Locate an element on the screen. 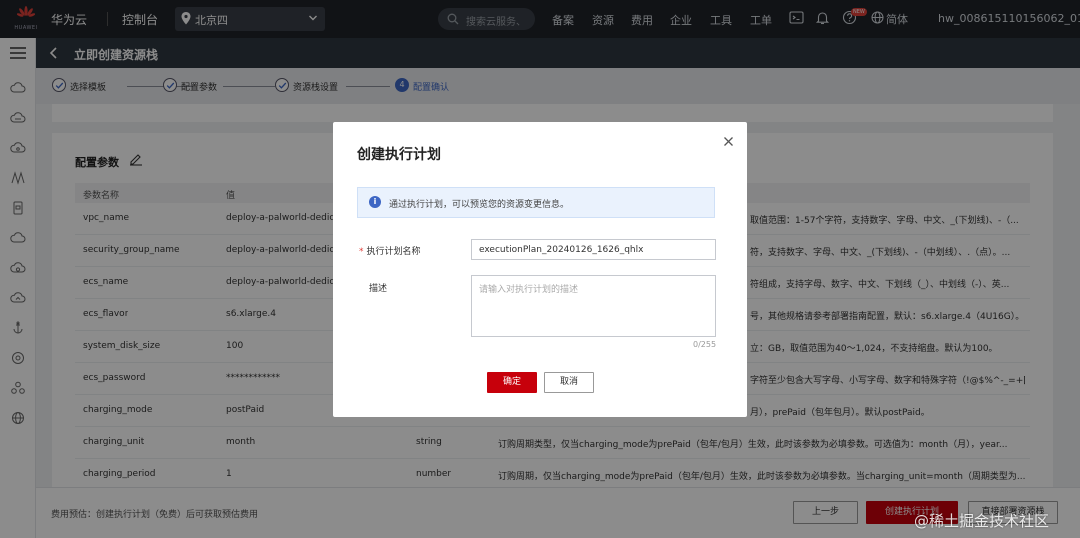 Image resolution: width=1080 pixels, height=538 pixels. required-asterisk: * is located at coordinates (361, 252).